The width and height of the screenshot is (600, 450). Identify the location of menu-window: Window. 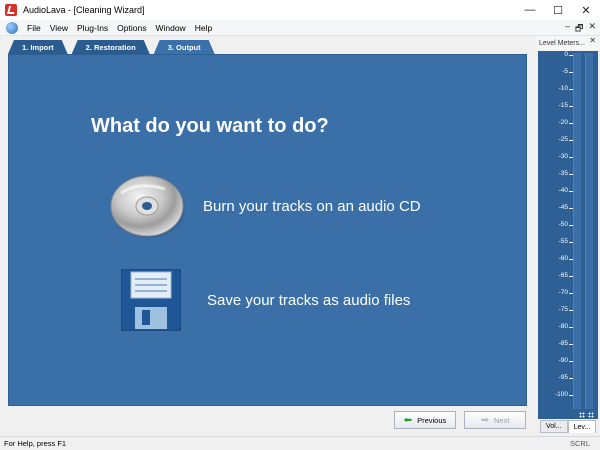
(170, 28).